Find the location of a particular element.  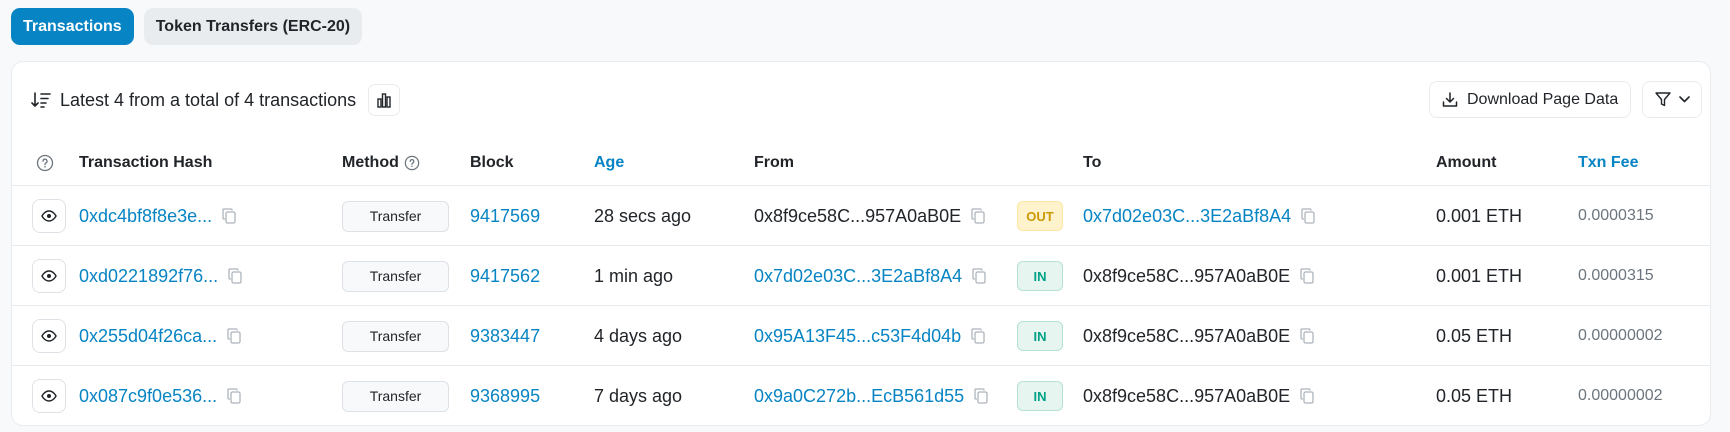

direction-badge: OUT is located at coordinates (1040, 216).